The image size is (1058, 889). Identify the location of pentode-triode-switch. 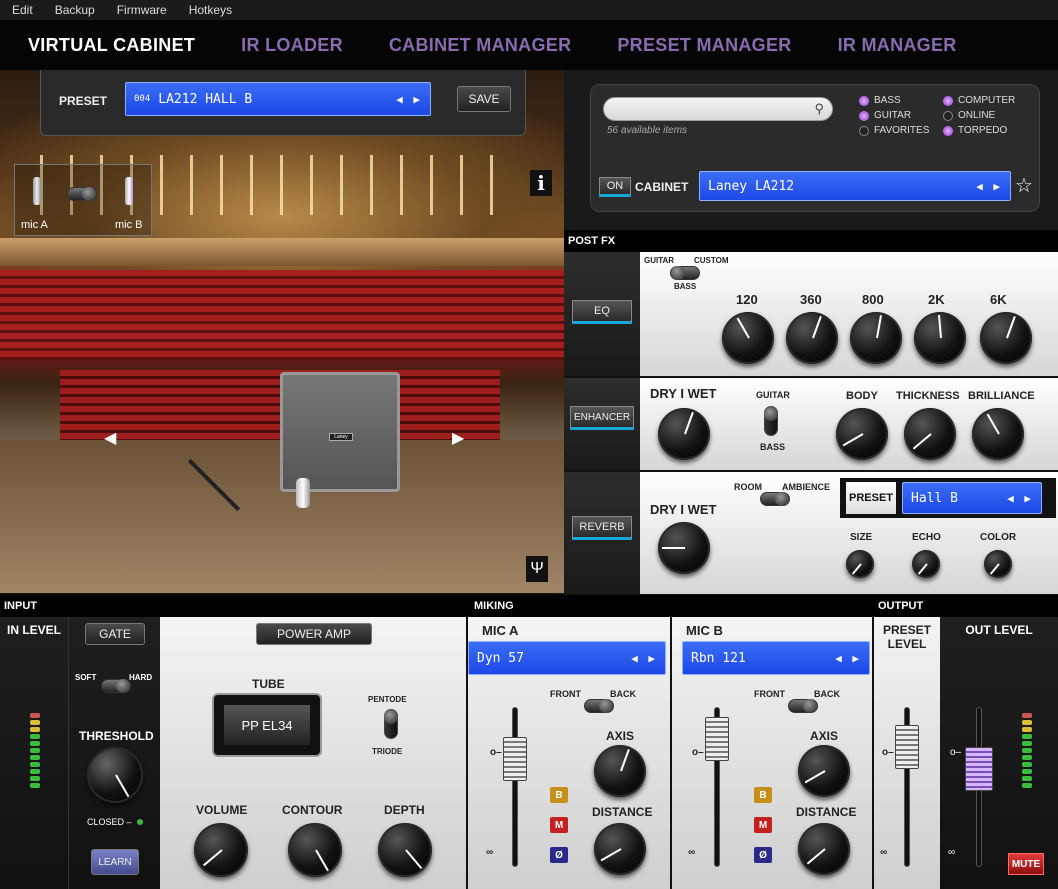
(391, 724).